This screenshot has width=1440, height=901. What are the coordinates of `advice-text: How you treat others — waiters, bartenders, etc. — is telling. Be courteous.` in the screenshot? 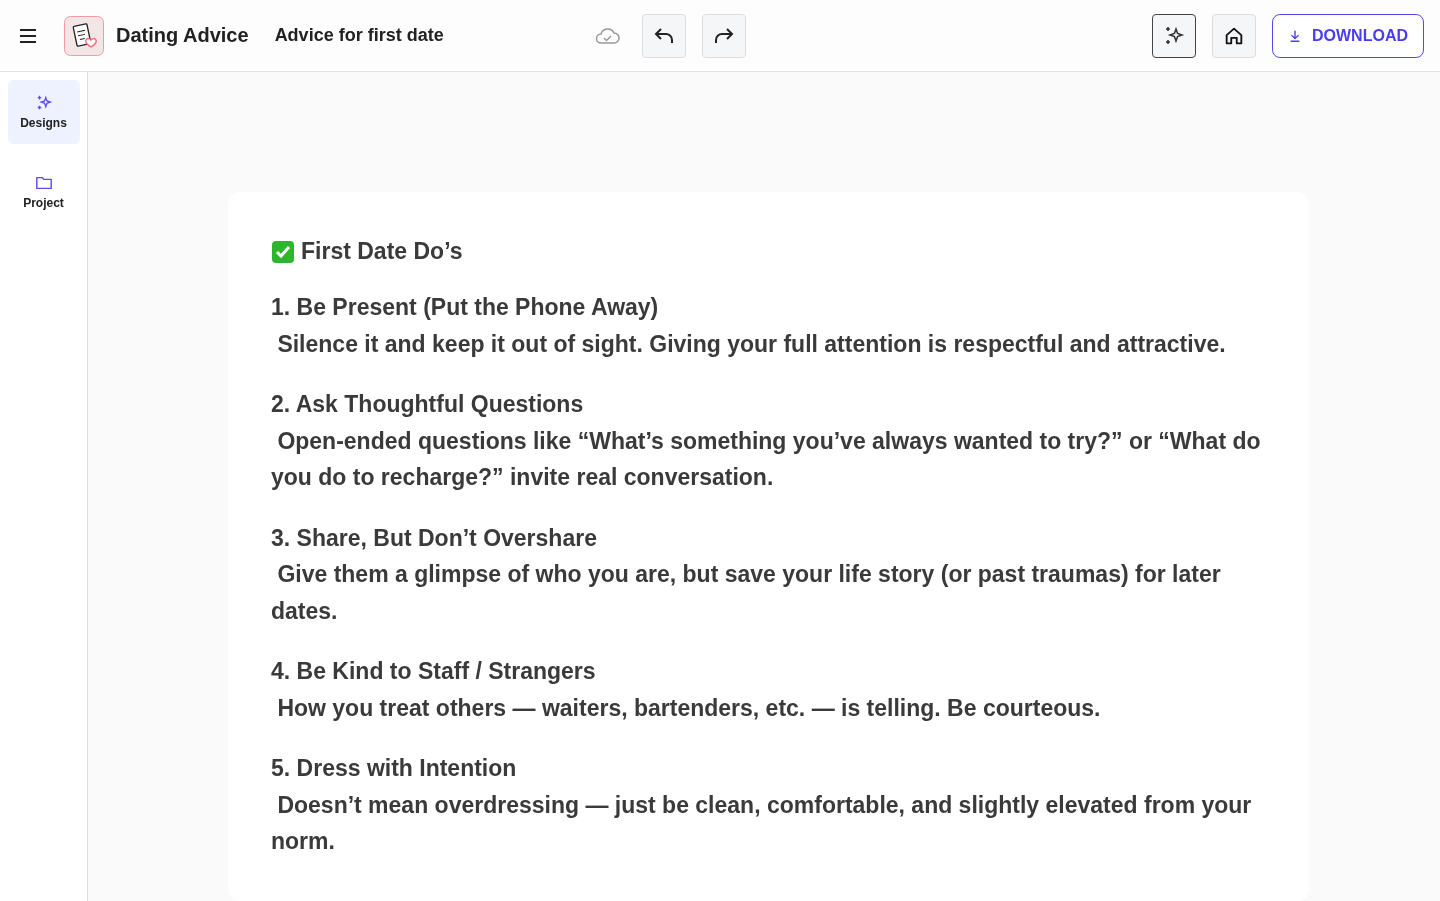 It's located at (689, 708).